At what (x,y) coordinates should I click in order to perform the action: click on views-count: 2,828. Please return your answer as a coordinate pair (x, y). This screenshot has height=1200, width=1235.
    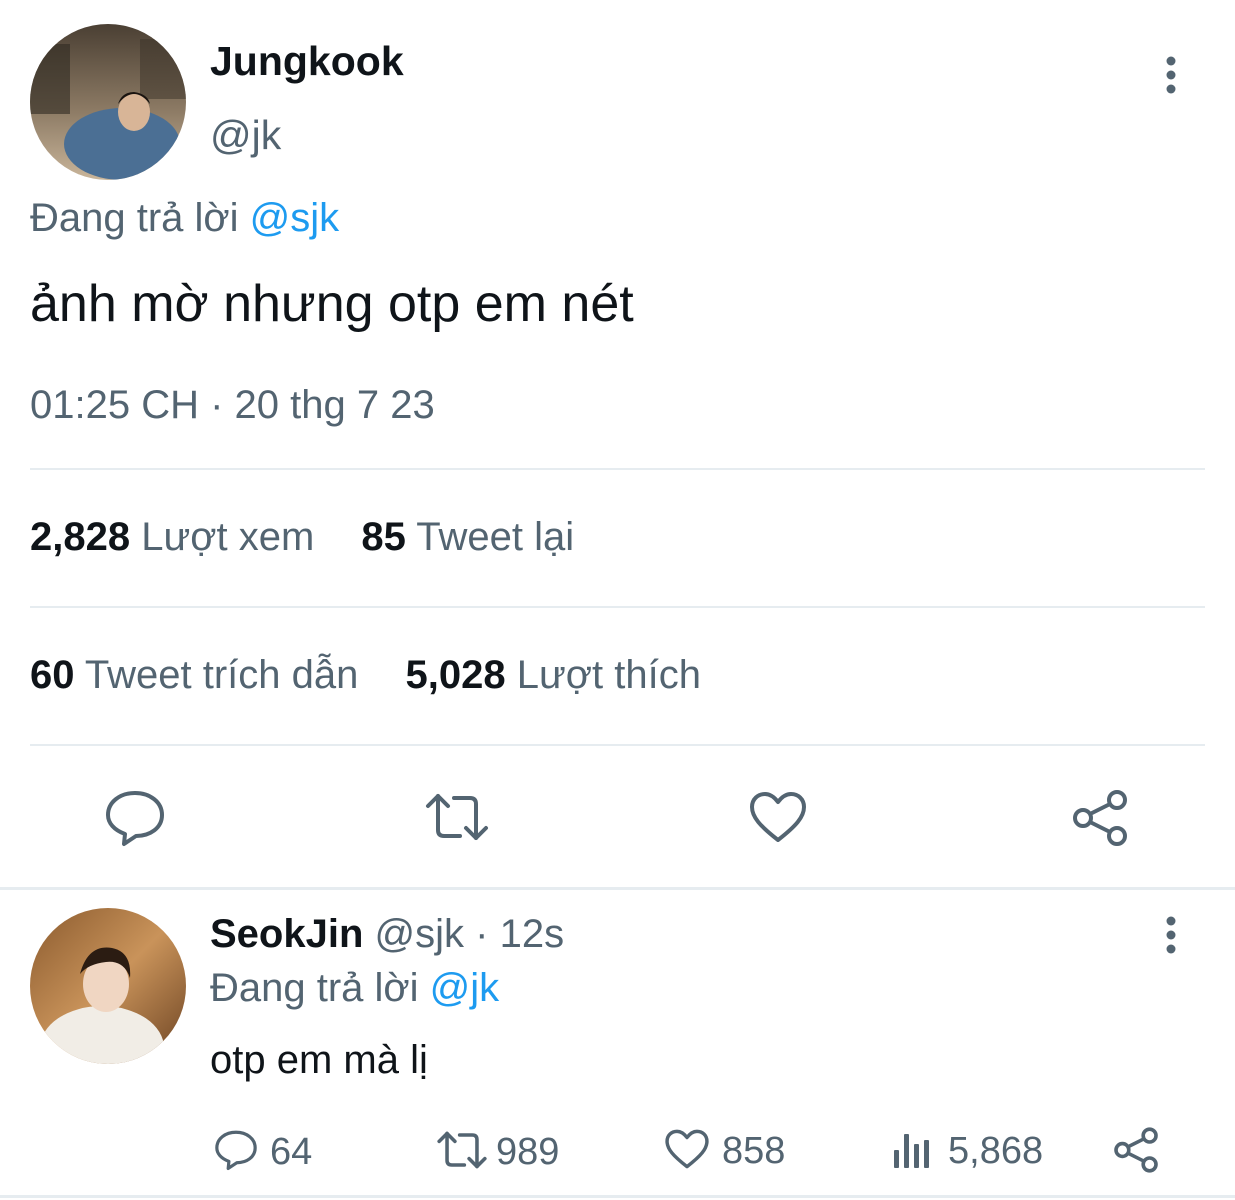
    Looking at the image, I should click on (80, 537).